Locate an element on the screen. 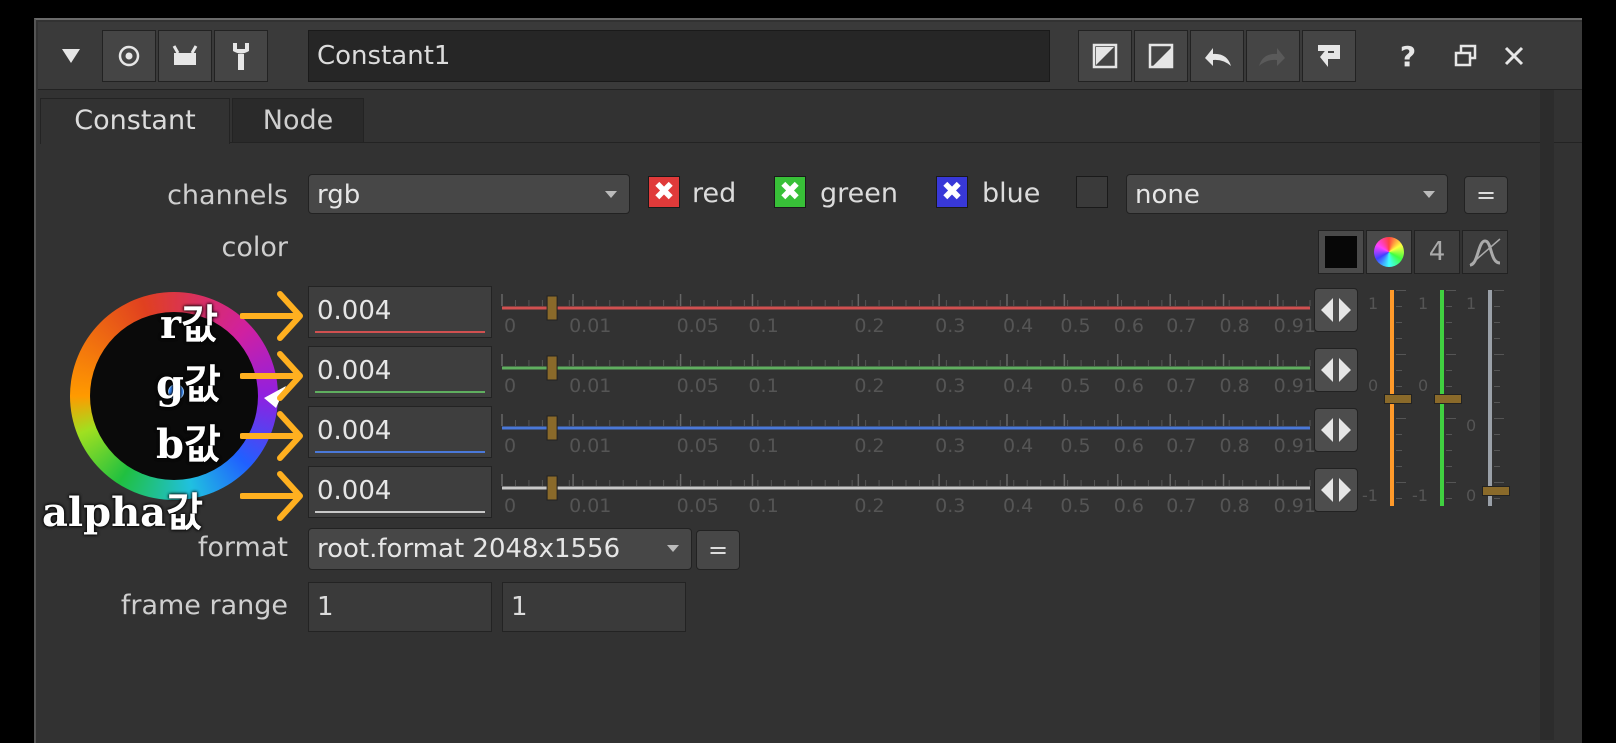  color-value-b: 0.004 is located at coordinates (400, 432).